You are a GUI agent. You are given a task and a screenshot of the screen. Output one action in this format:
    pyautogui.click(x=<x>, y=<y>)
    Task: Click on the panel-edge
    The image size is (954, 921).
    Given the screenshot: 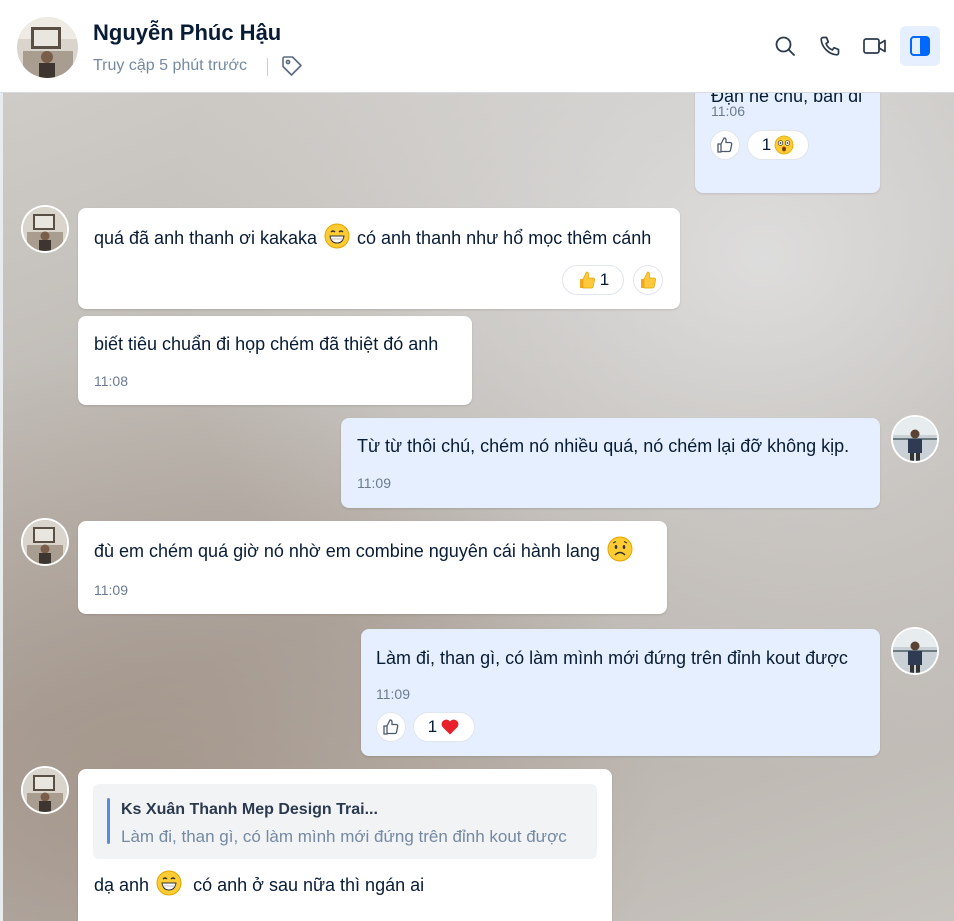 What is the action you would take?
    pyautogui.click(x=1, y=507)
    